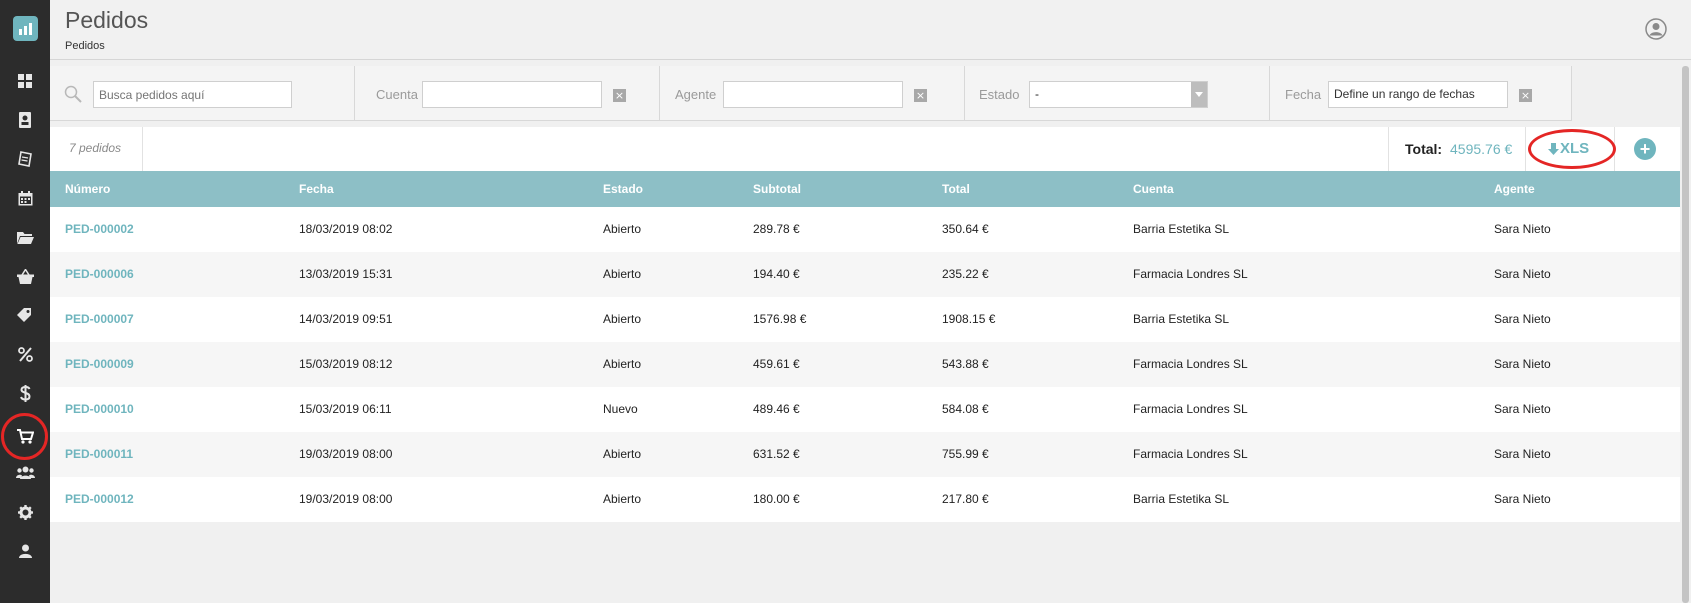 This screenshot has width=1691, height=603. I want to click on order-total: 543.88 €, so click(965, 364).